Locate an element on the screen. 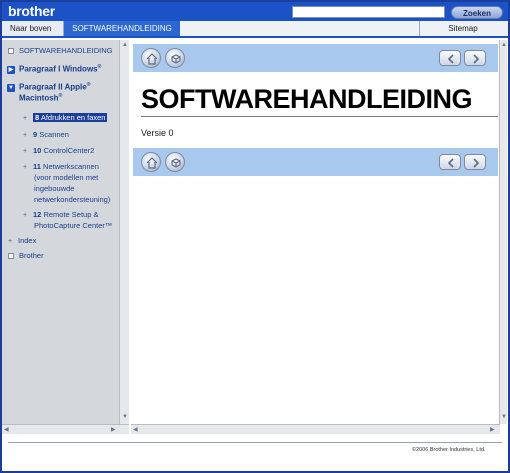  toc-item-netwerkscannen-line3: ingebouwde is located at coordinates (54, 188).